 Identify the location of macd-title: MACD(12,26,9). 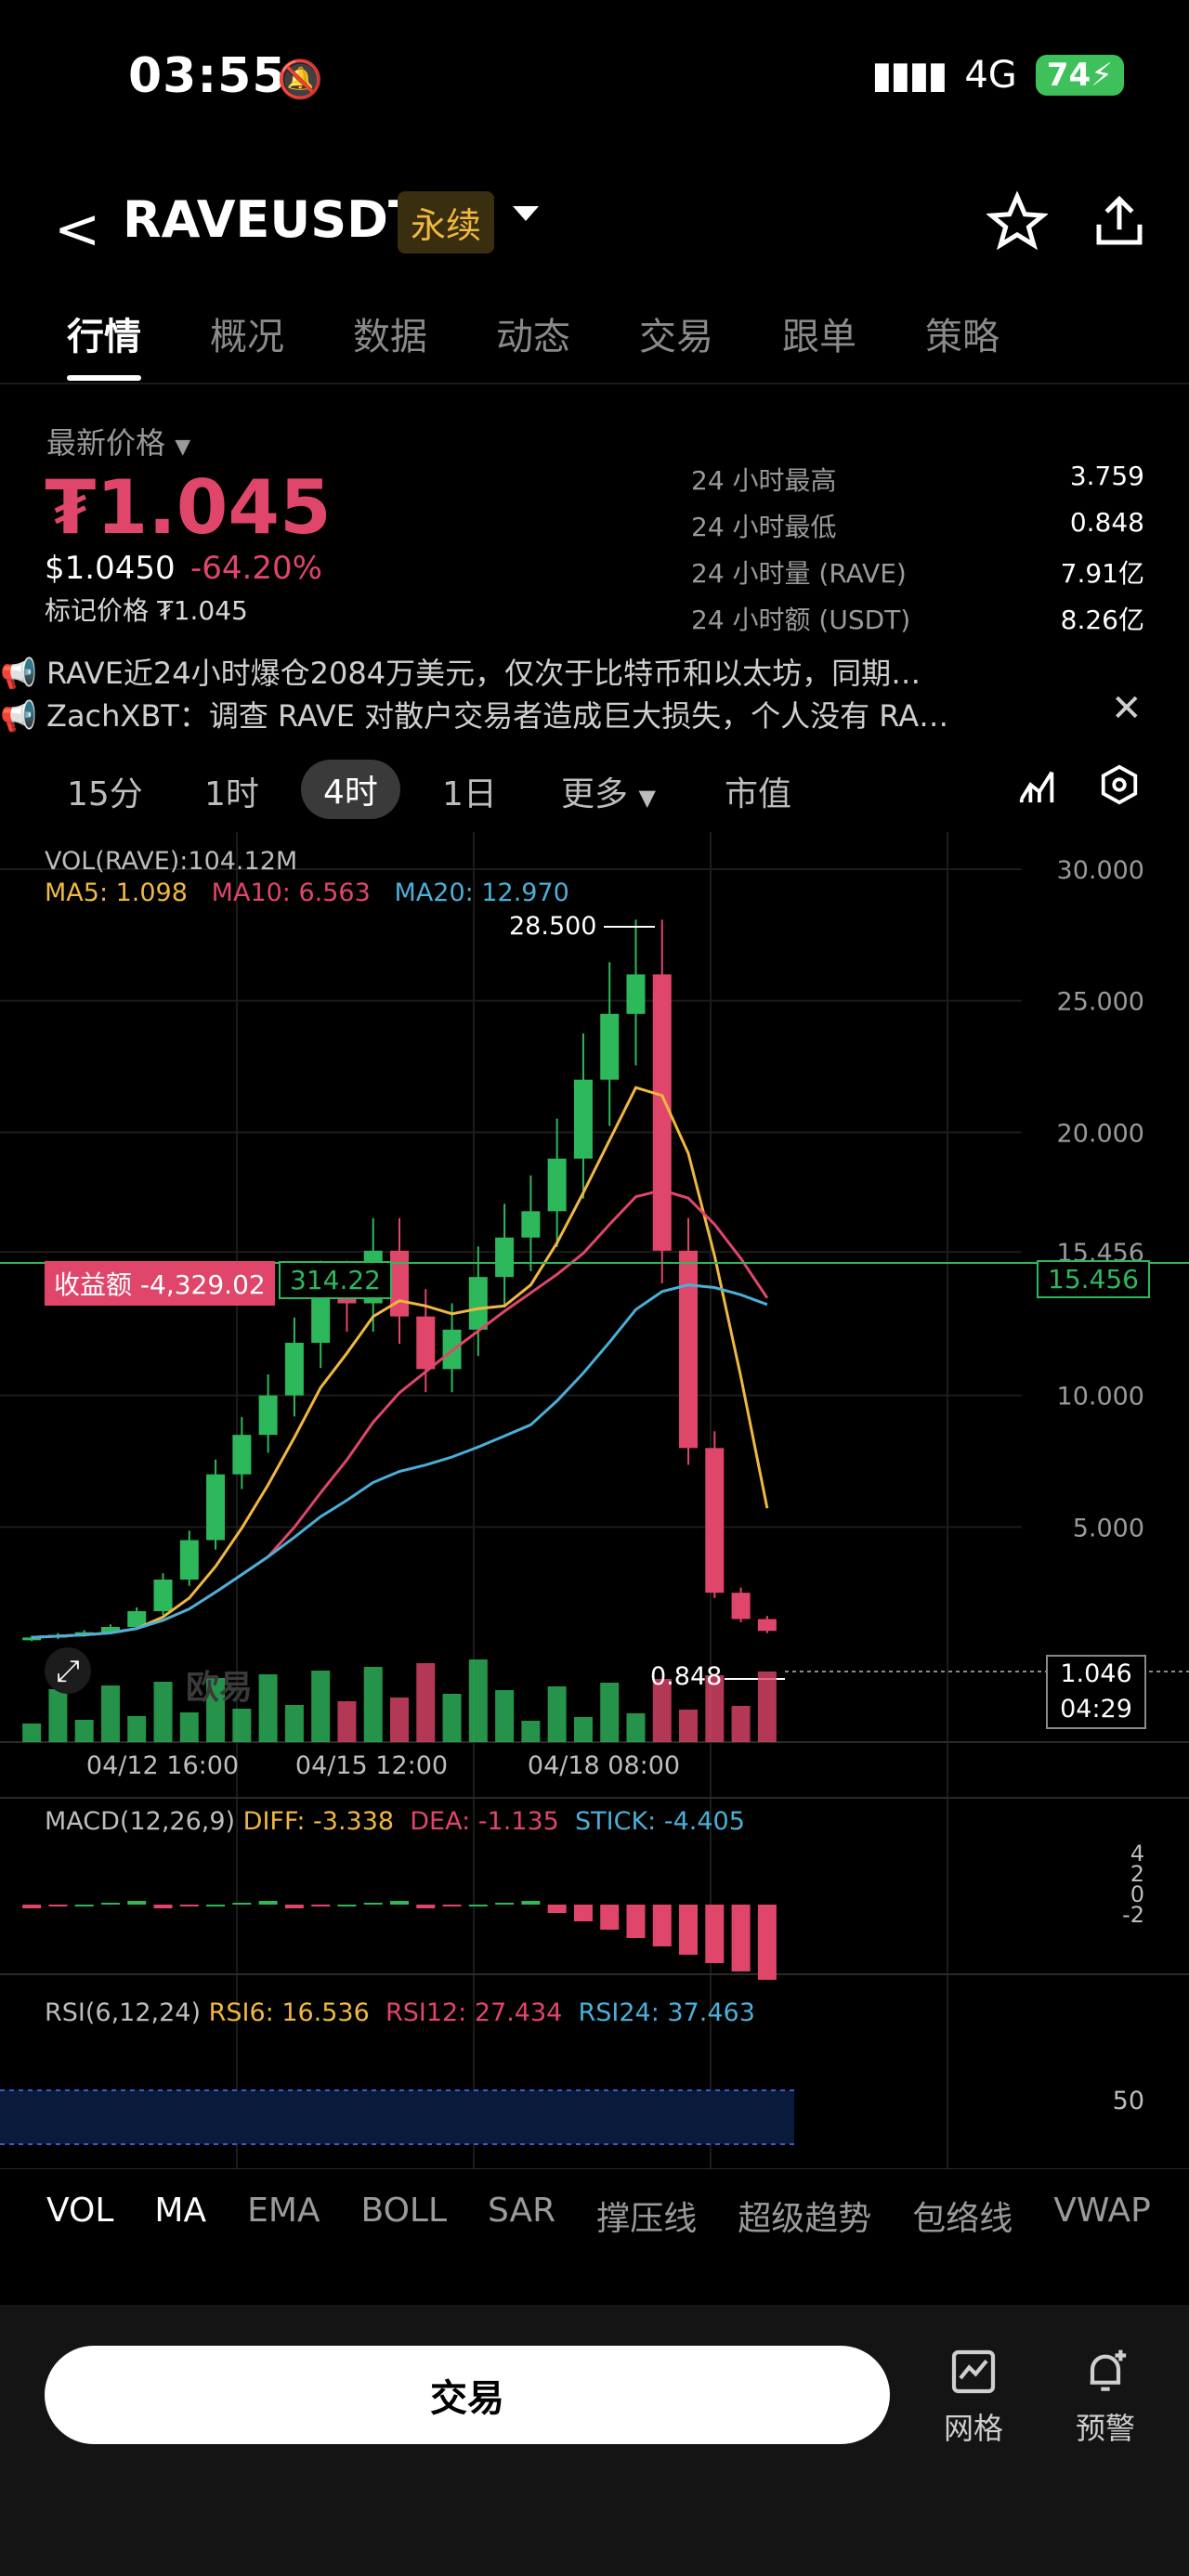
(140, 1821).